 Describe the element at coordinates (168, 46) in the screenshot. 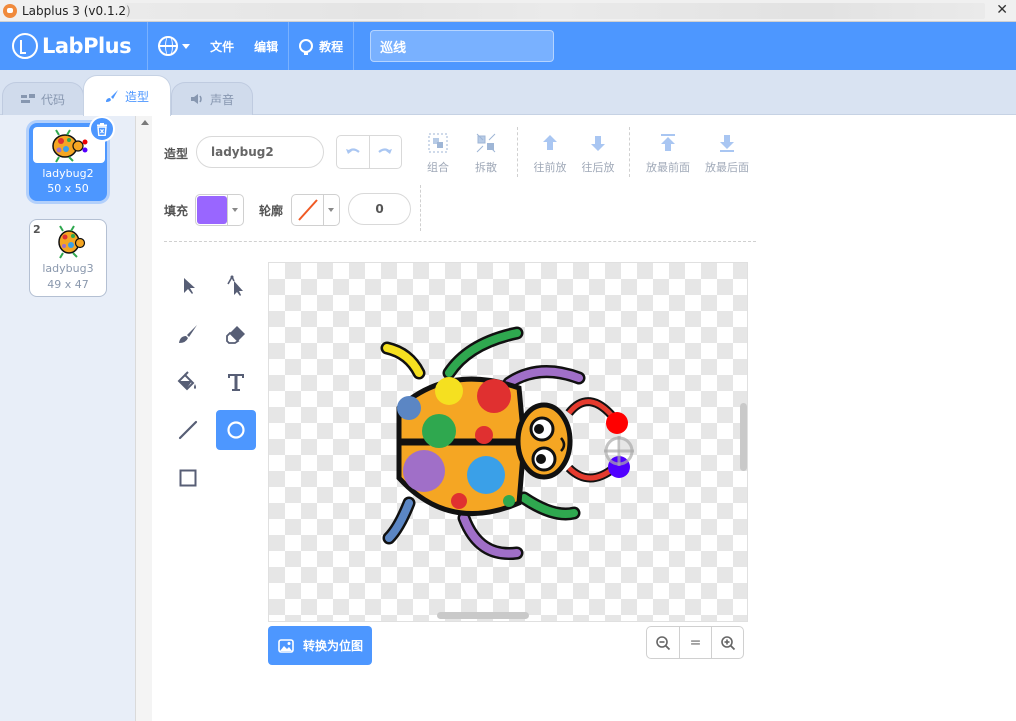

I see `globe-icon` at that location.